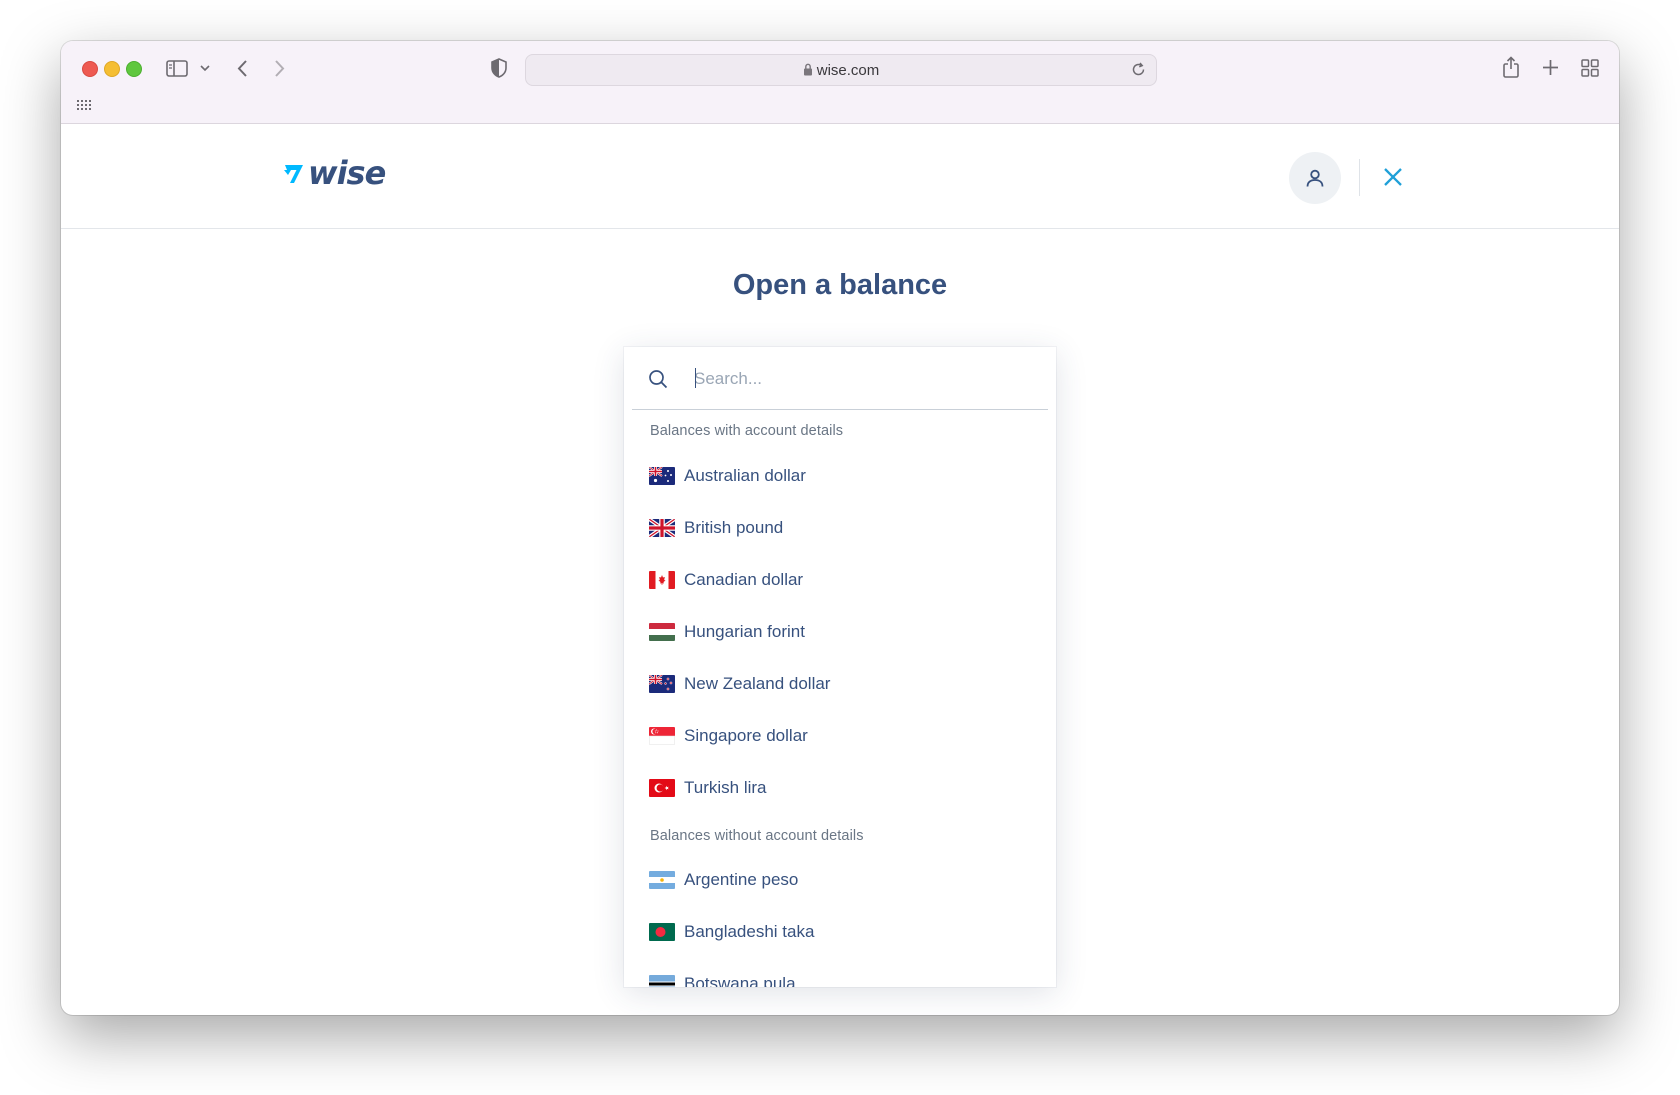  What do you see at coordinates (1550, 67) in the screenshot?
I see `new-tab-icon` at bounding box center [1550, 67].